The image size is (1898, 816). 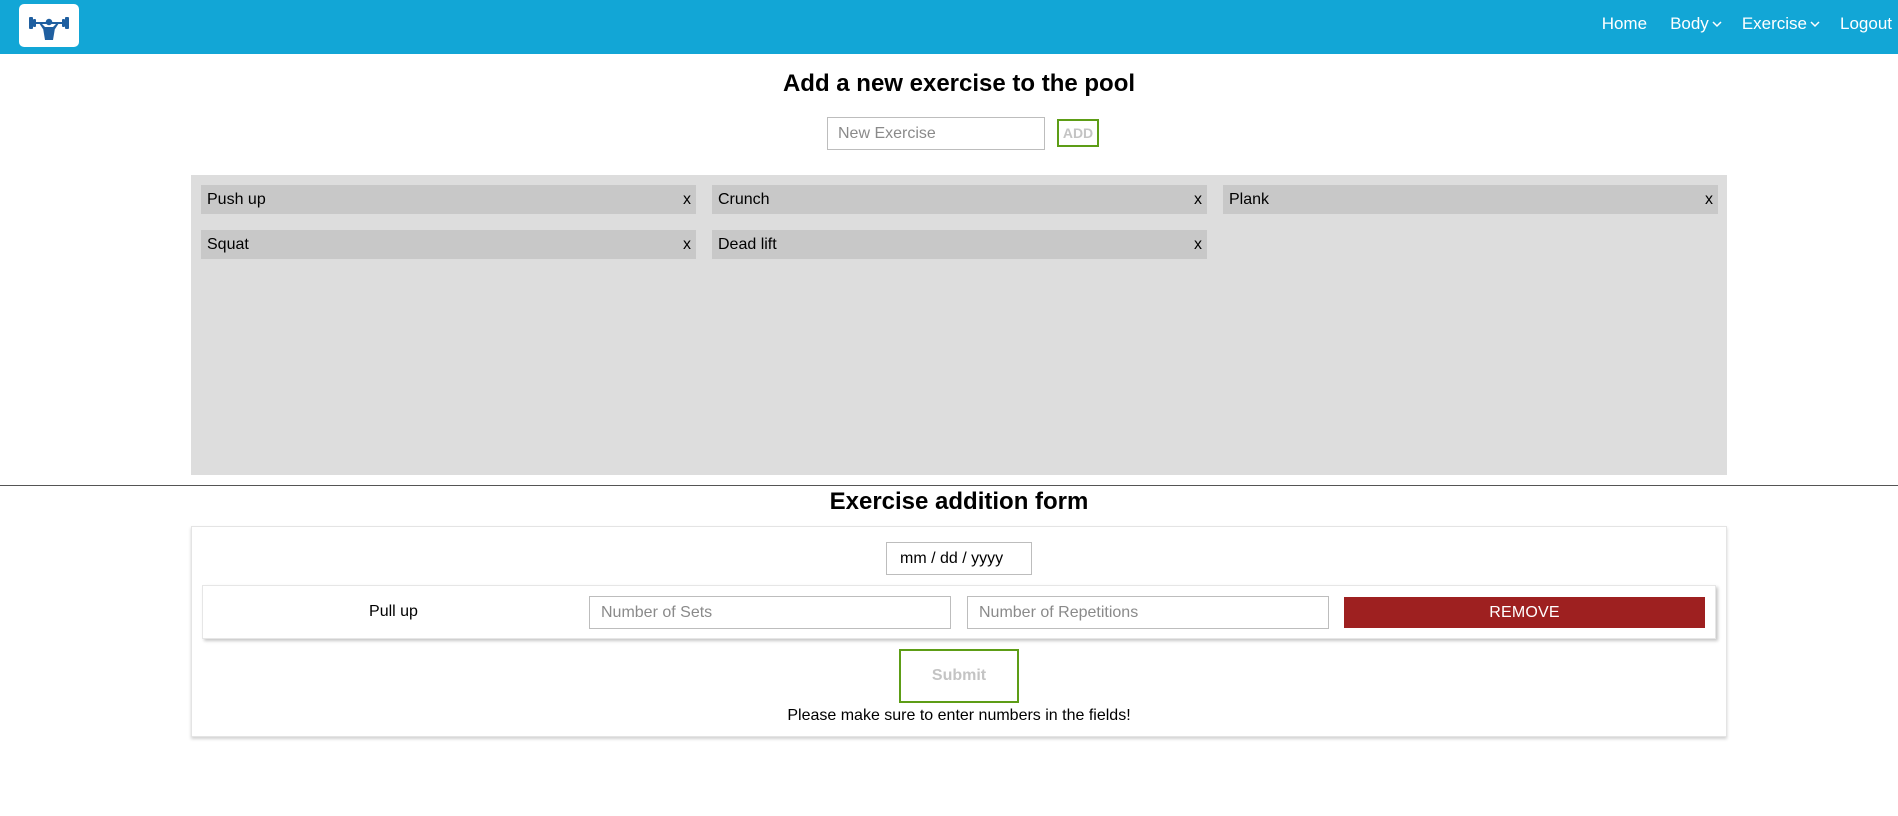 What do you see at coordinates (959, 558) in the screenshot?
I see `date-input: mm / dd / yyyy` at bounding box center [959, 558].